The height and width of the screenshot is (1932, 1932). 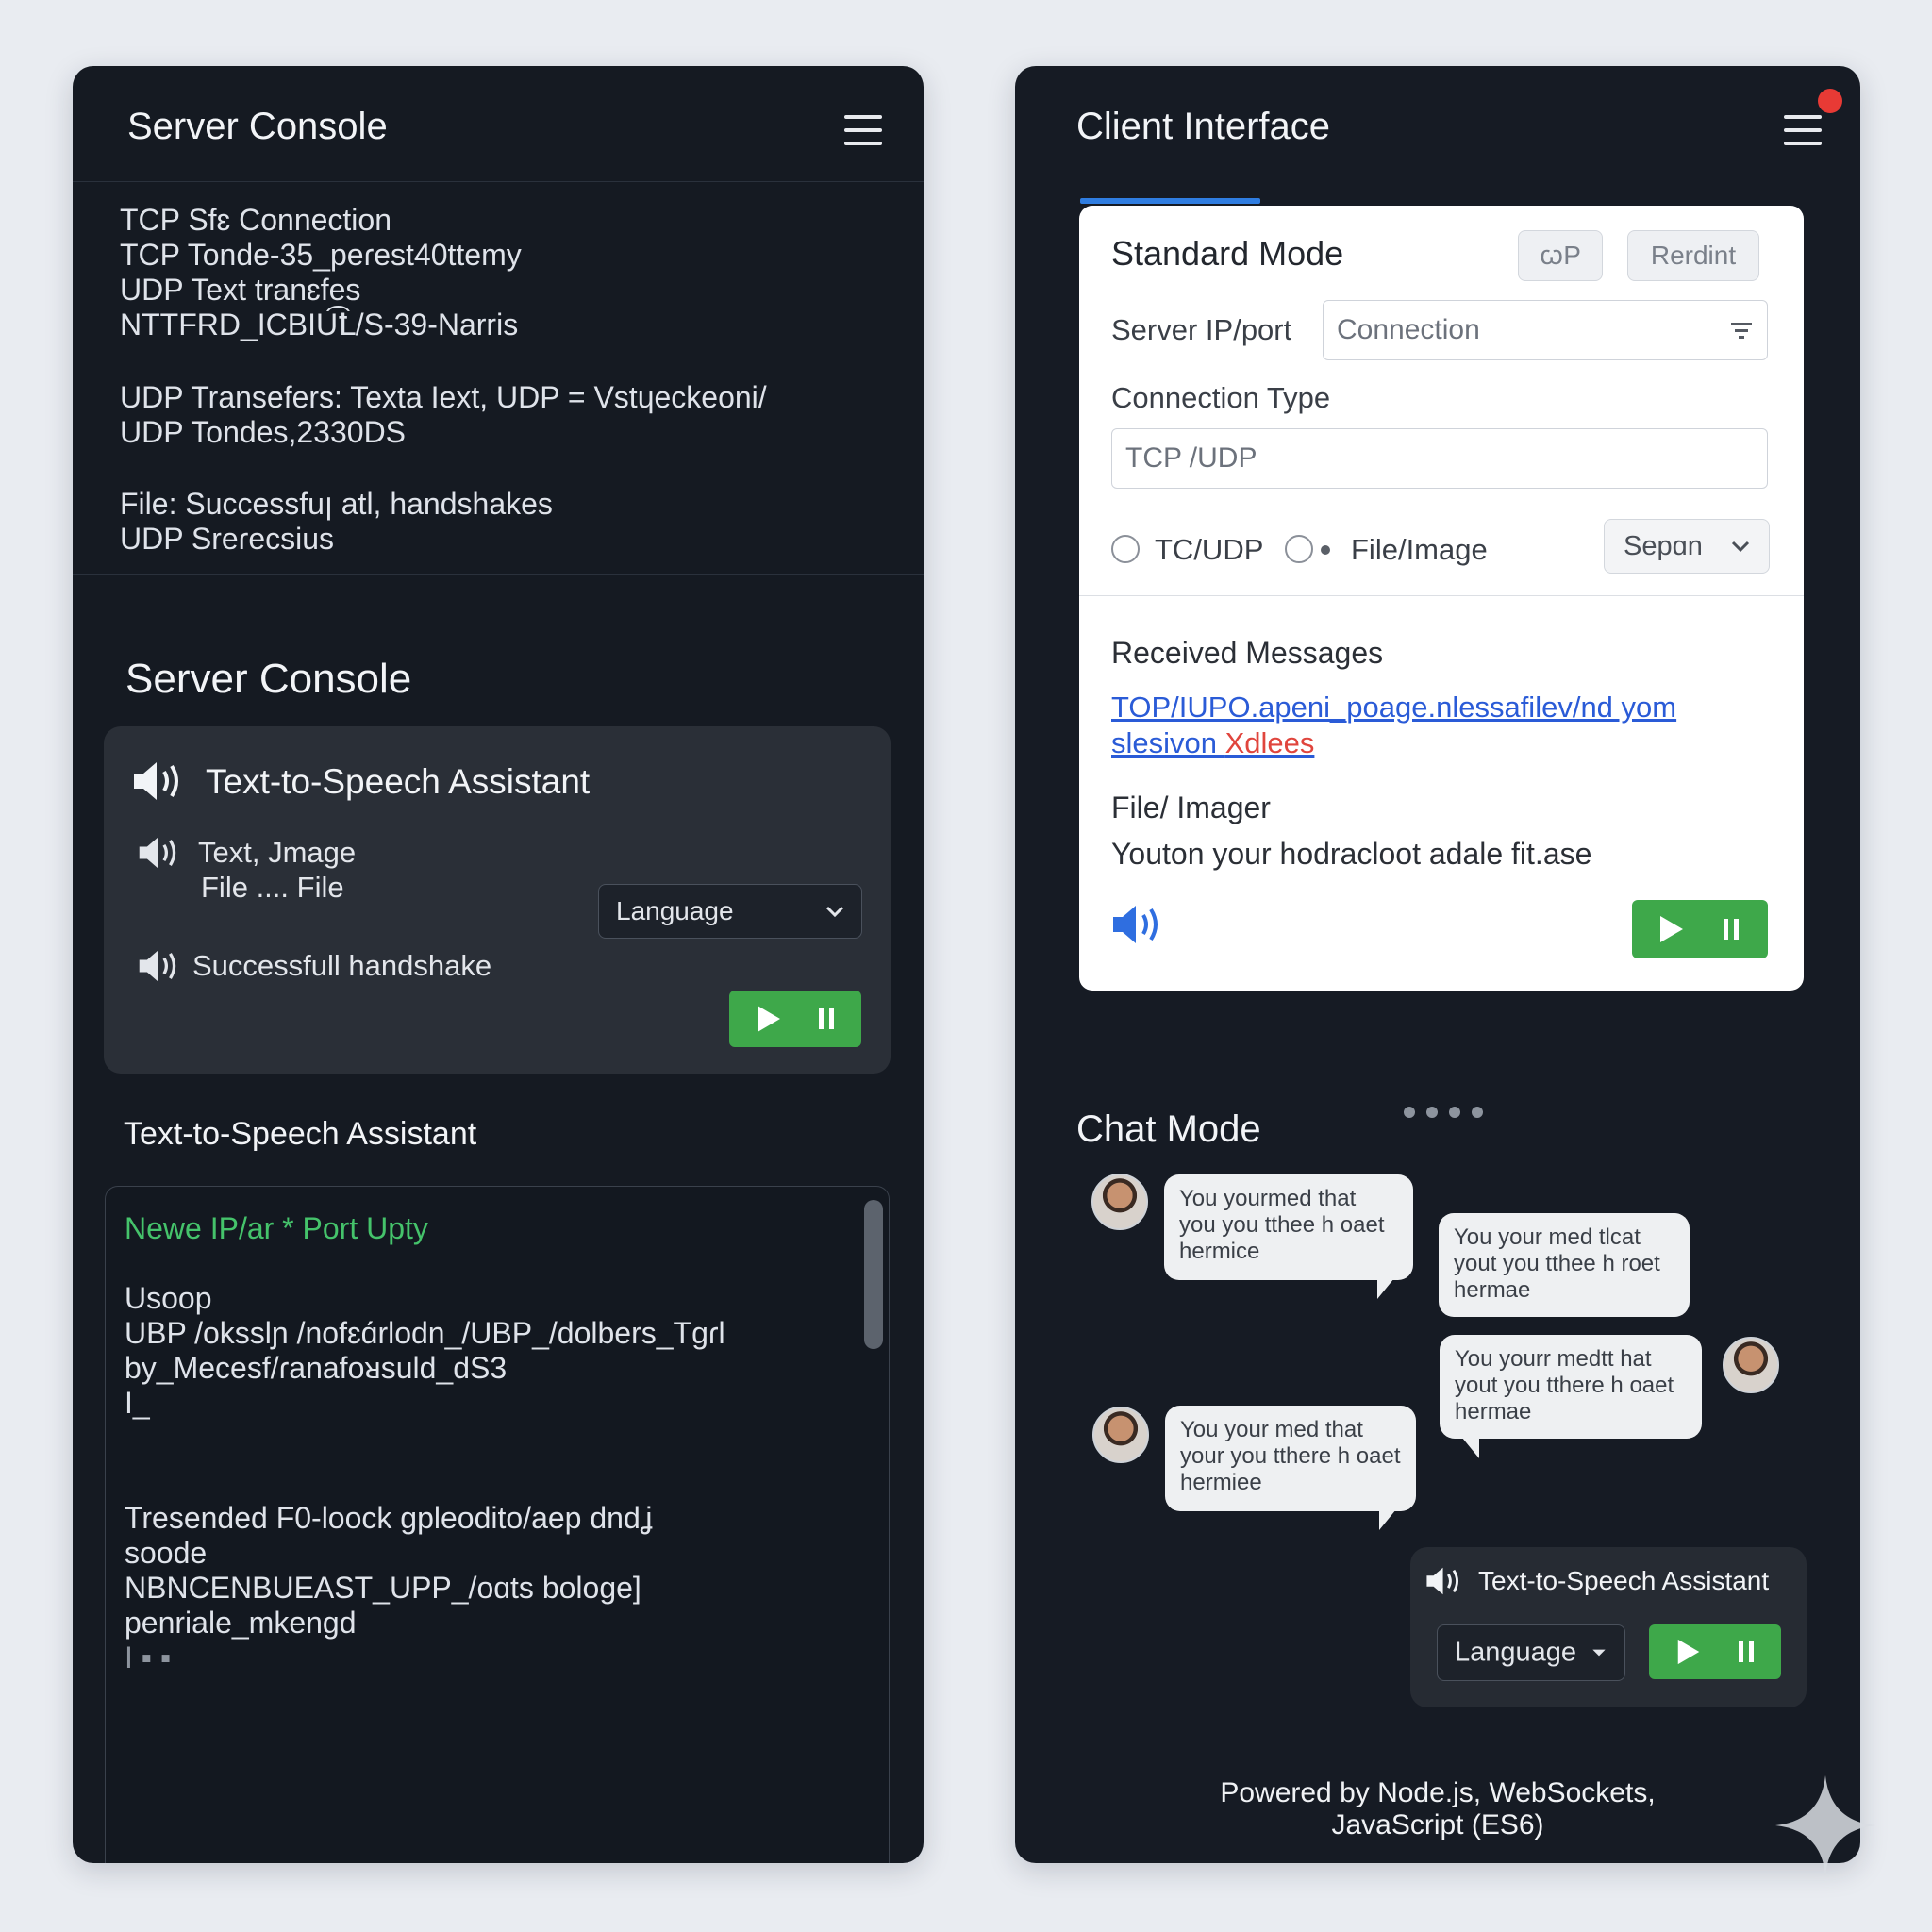 What do you see at coordinates (1439, 459) in the screenshot?
I see `connection-type-input: TCP /UDP` at bounding box center [1439, 459].